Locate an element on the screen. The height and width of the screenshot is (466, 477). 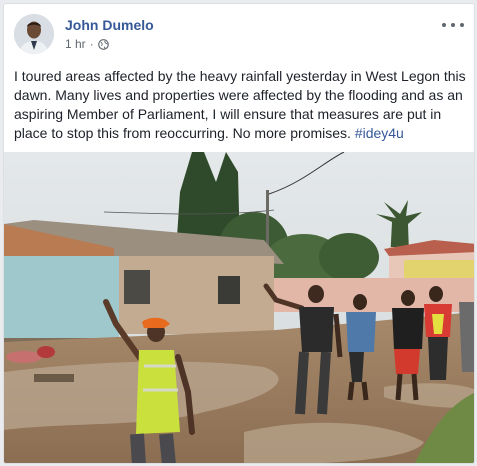
avatar is located at coordinates (34, 34).